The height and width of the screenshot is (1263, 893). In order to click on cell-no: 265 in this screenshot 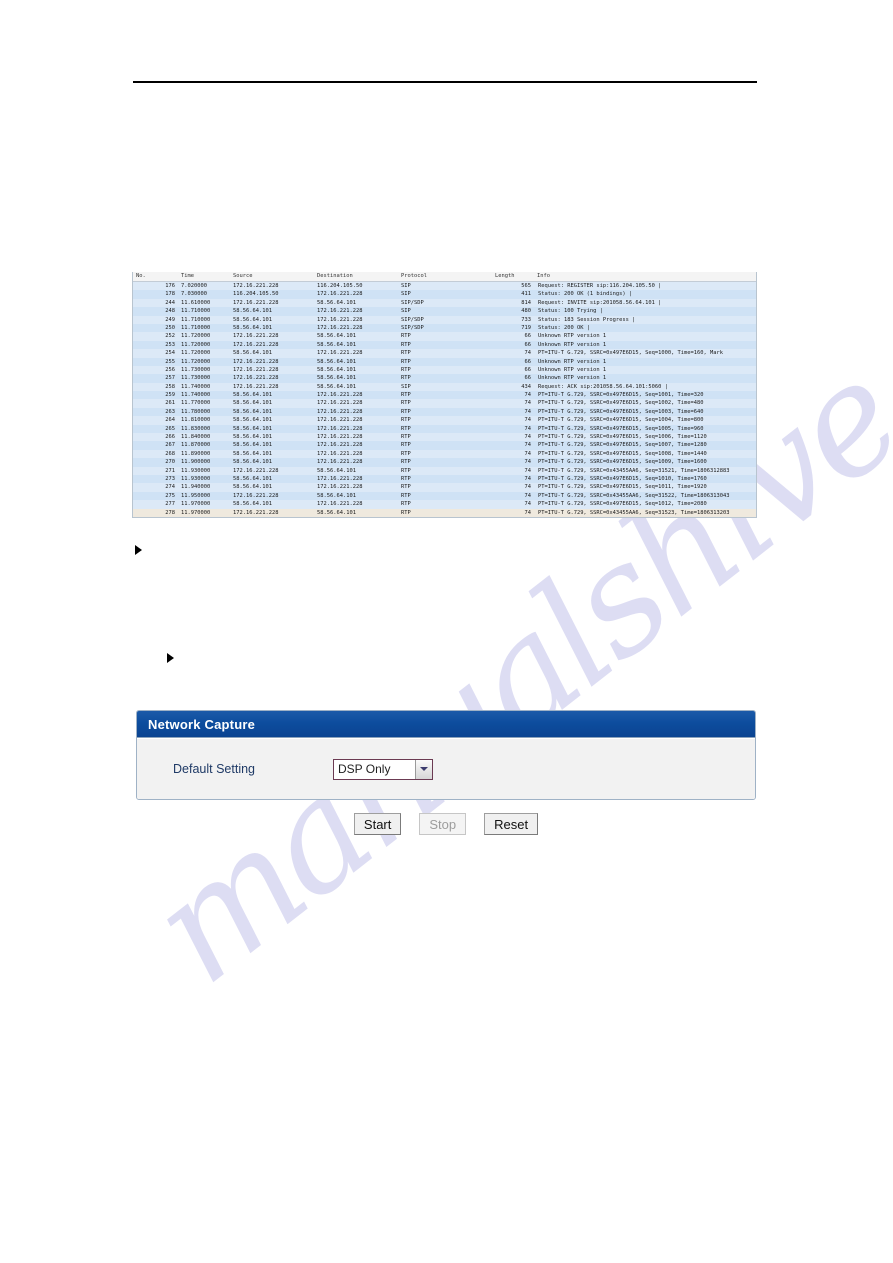, I will do `click(170, 428)`.